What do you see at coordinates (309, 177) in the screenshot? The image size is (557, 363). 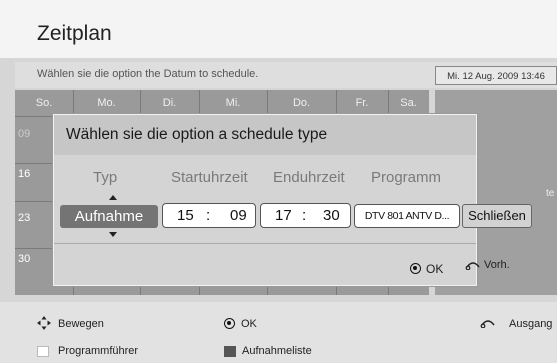 I see `column-end-time: Enduhrzeit` at bounding box center [309, 177].